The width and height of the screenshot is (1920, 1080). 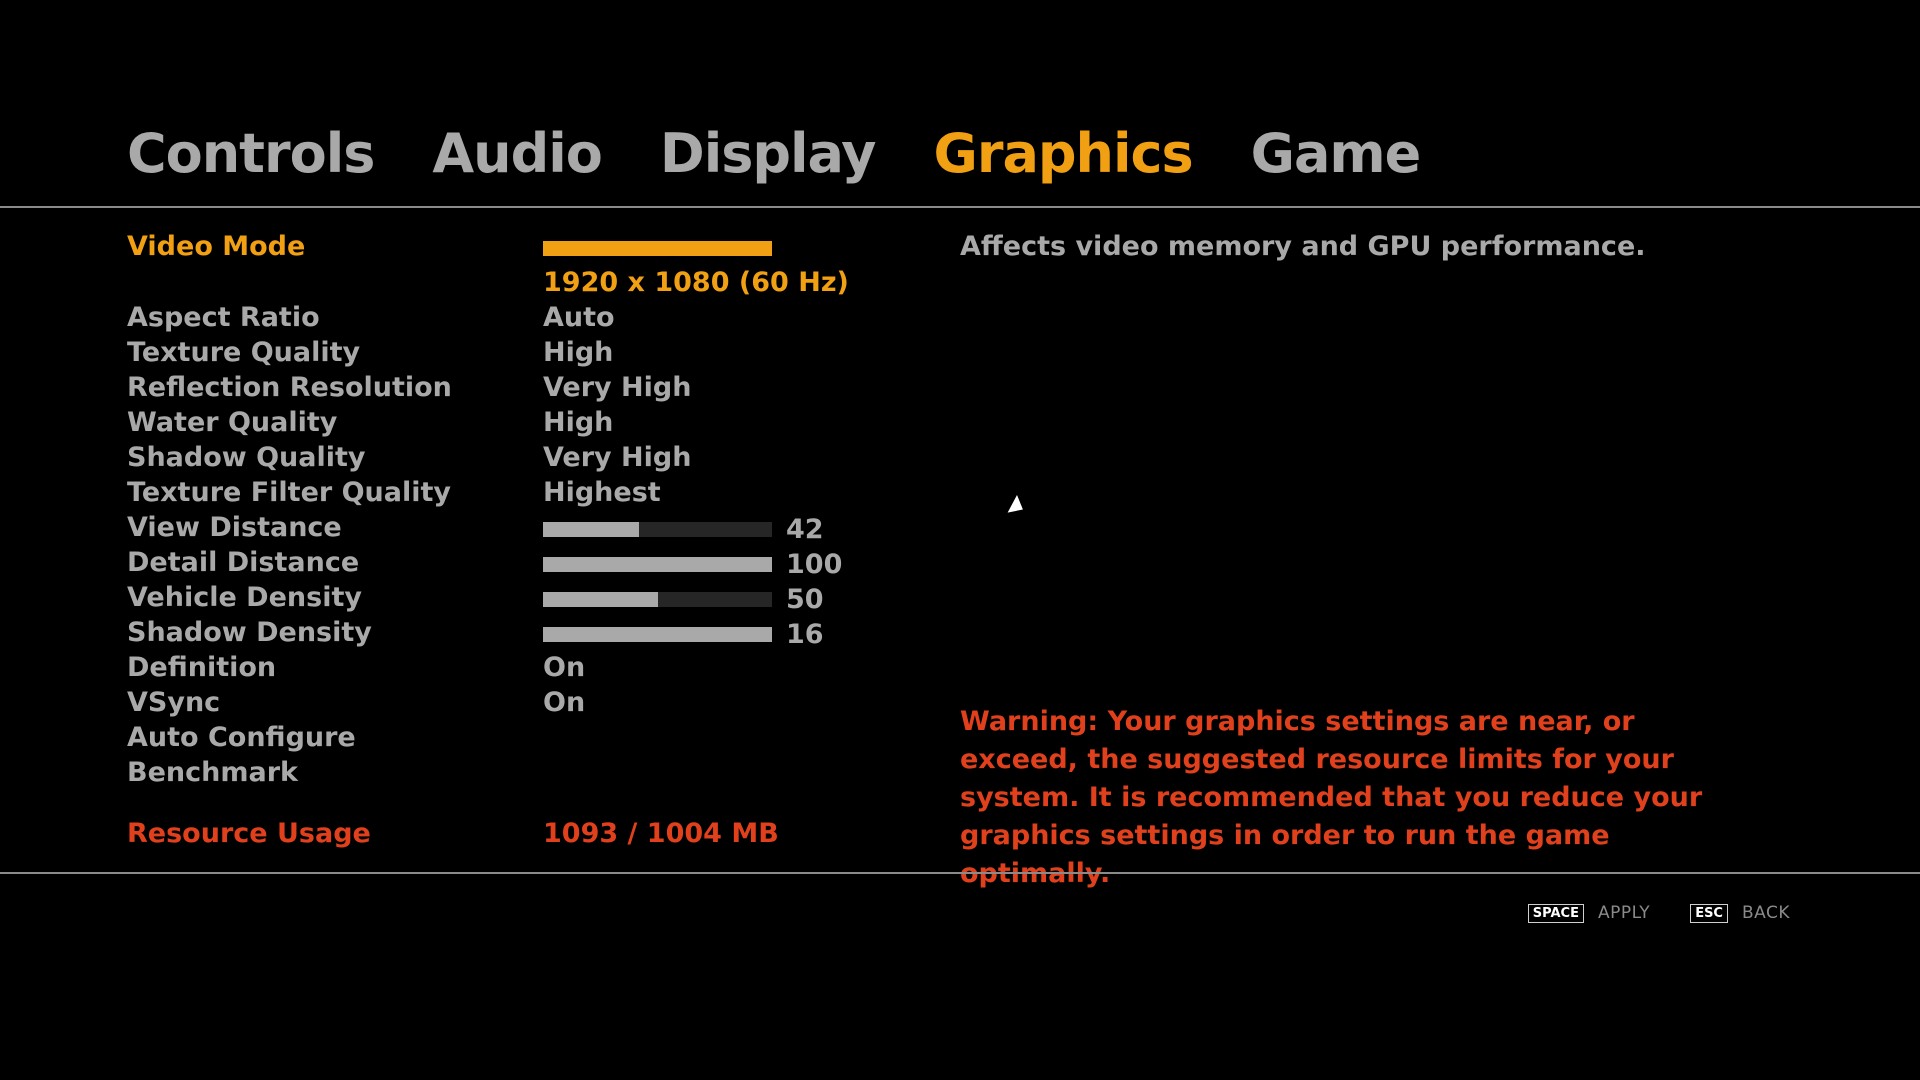 I want to click on setting-reflection-resolution: Reflection Resolution Very High, so click(x=497, y=388).